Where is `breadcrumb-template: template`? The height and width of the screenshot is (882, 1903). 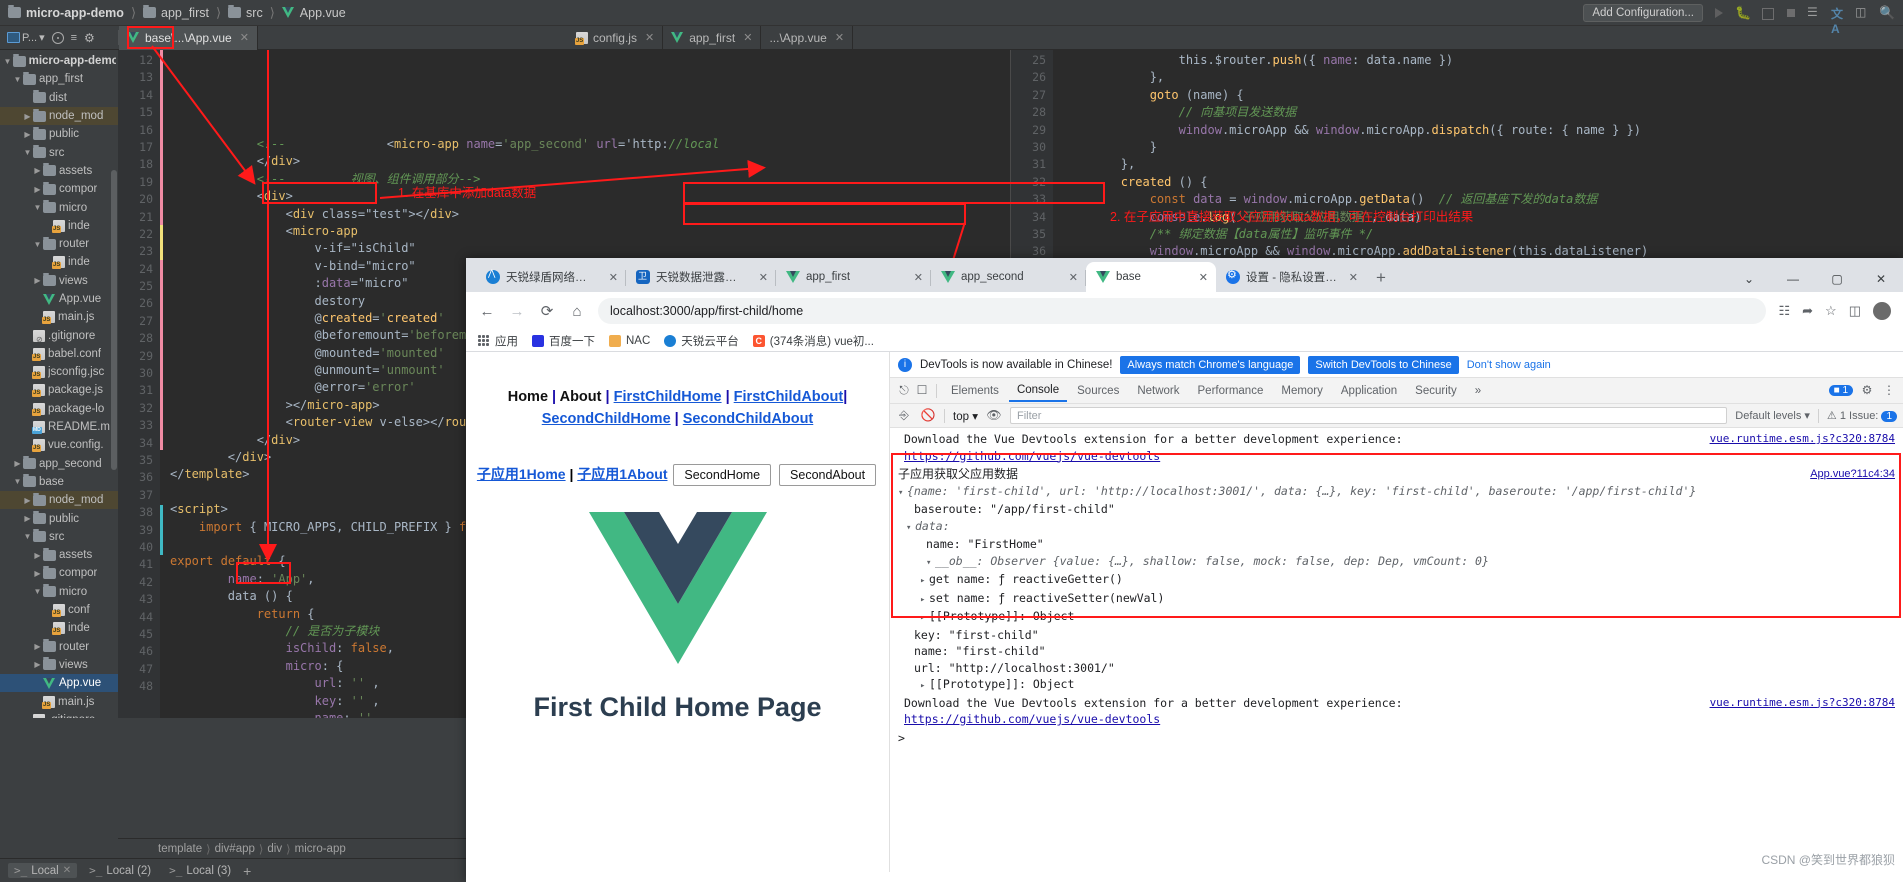
breadcrumb-template: template is located at coordinates (180, 849).